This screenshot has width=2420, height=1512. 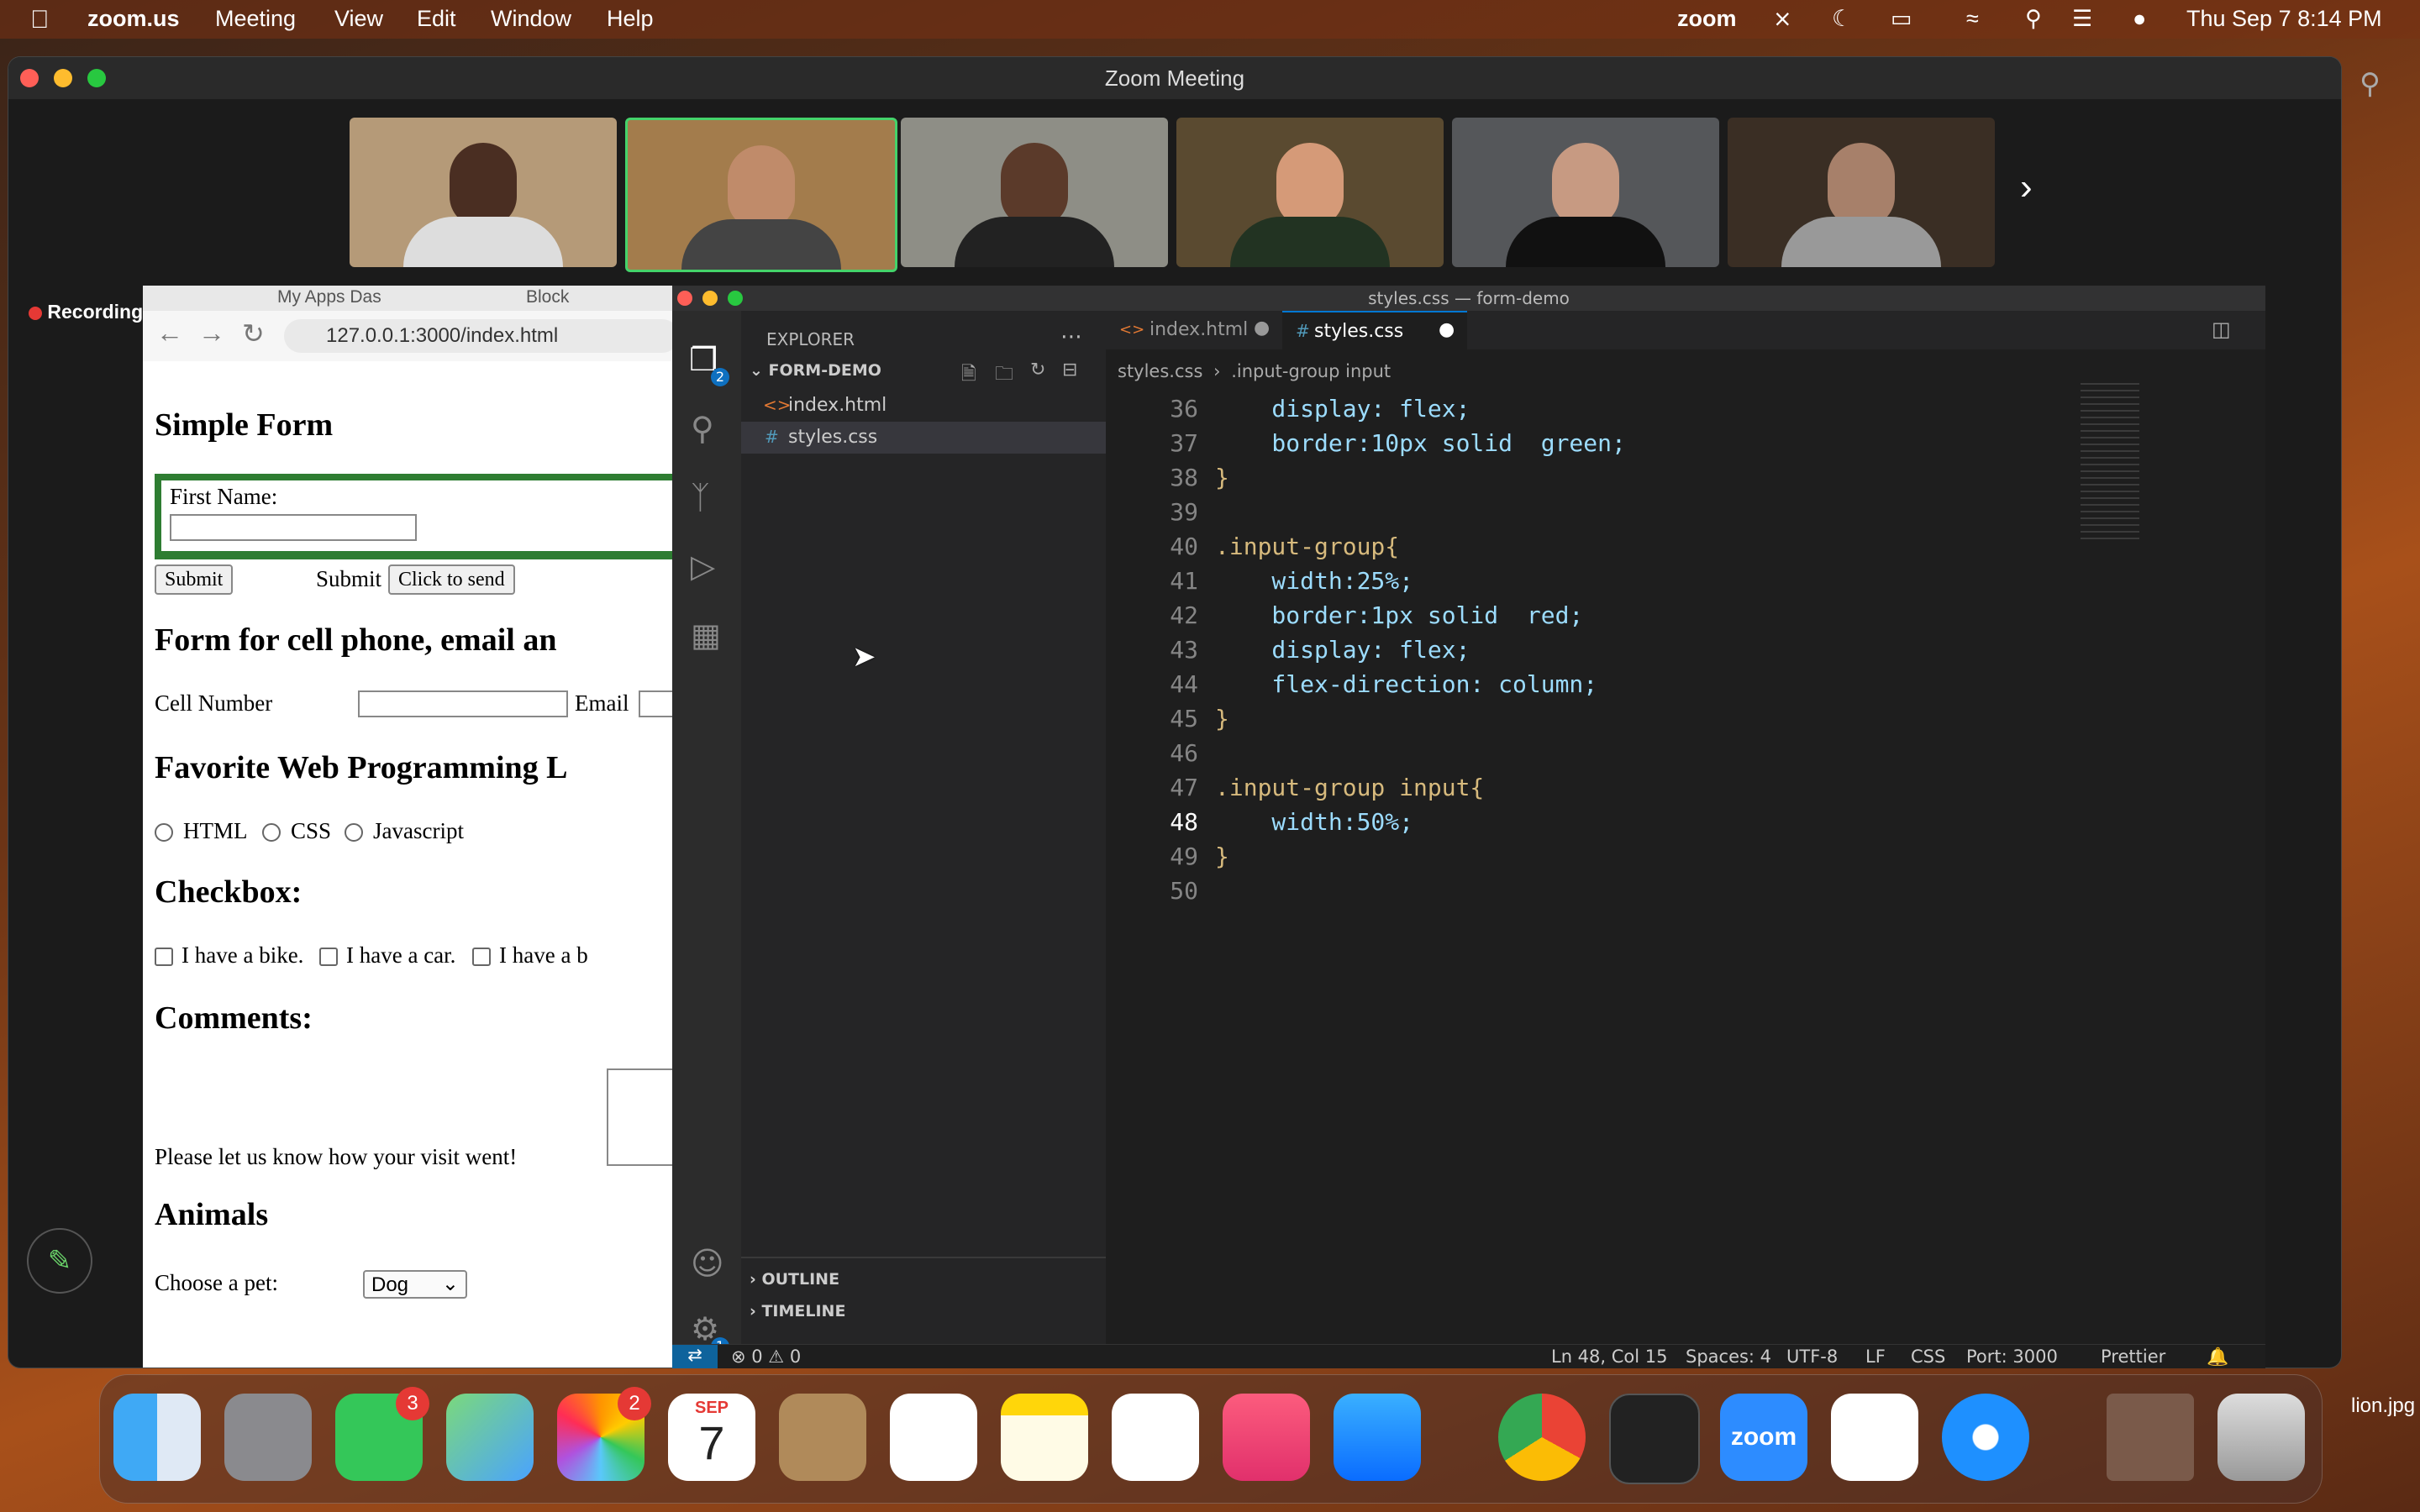 I want to click on problems-indicator: ⊗ 0 ⚠ 0, so click(x=766, y=1357).